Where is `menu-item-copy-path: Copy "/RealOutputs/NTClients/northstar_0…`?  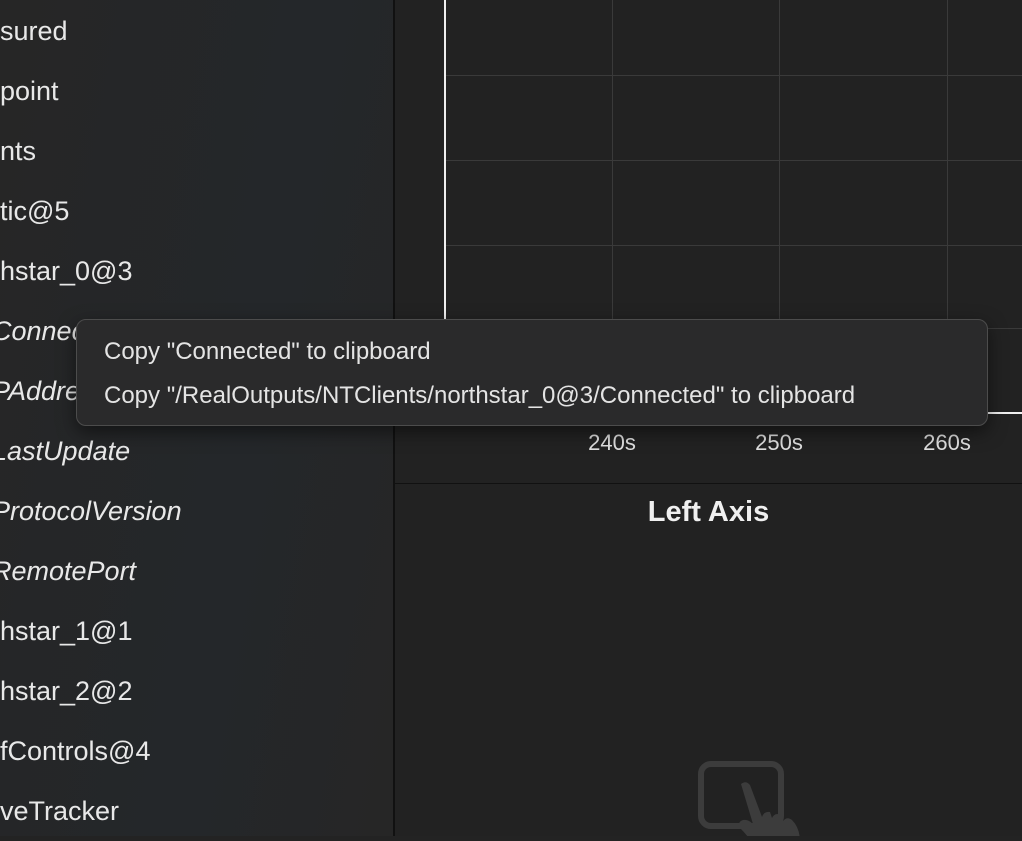
menu-item-copy-path: Copy "/RealOutputs/NTClients/northstar_0… is located at coordinates (479, 396).